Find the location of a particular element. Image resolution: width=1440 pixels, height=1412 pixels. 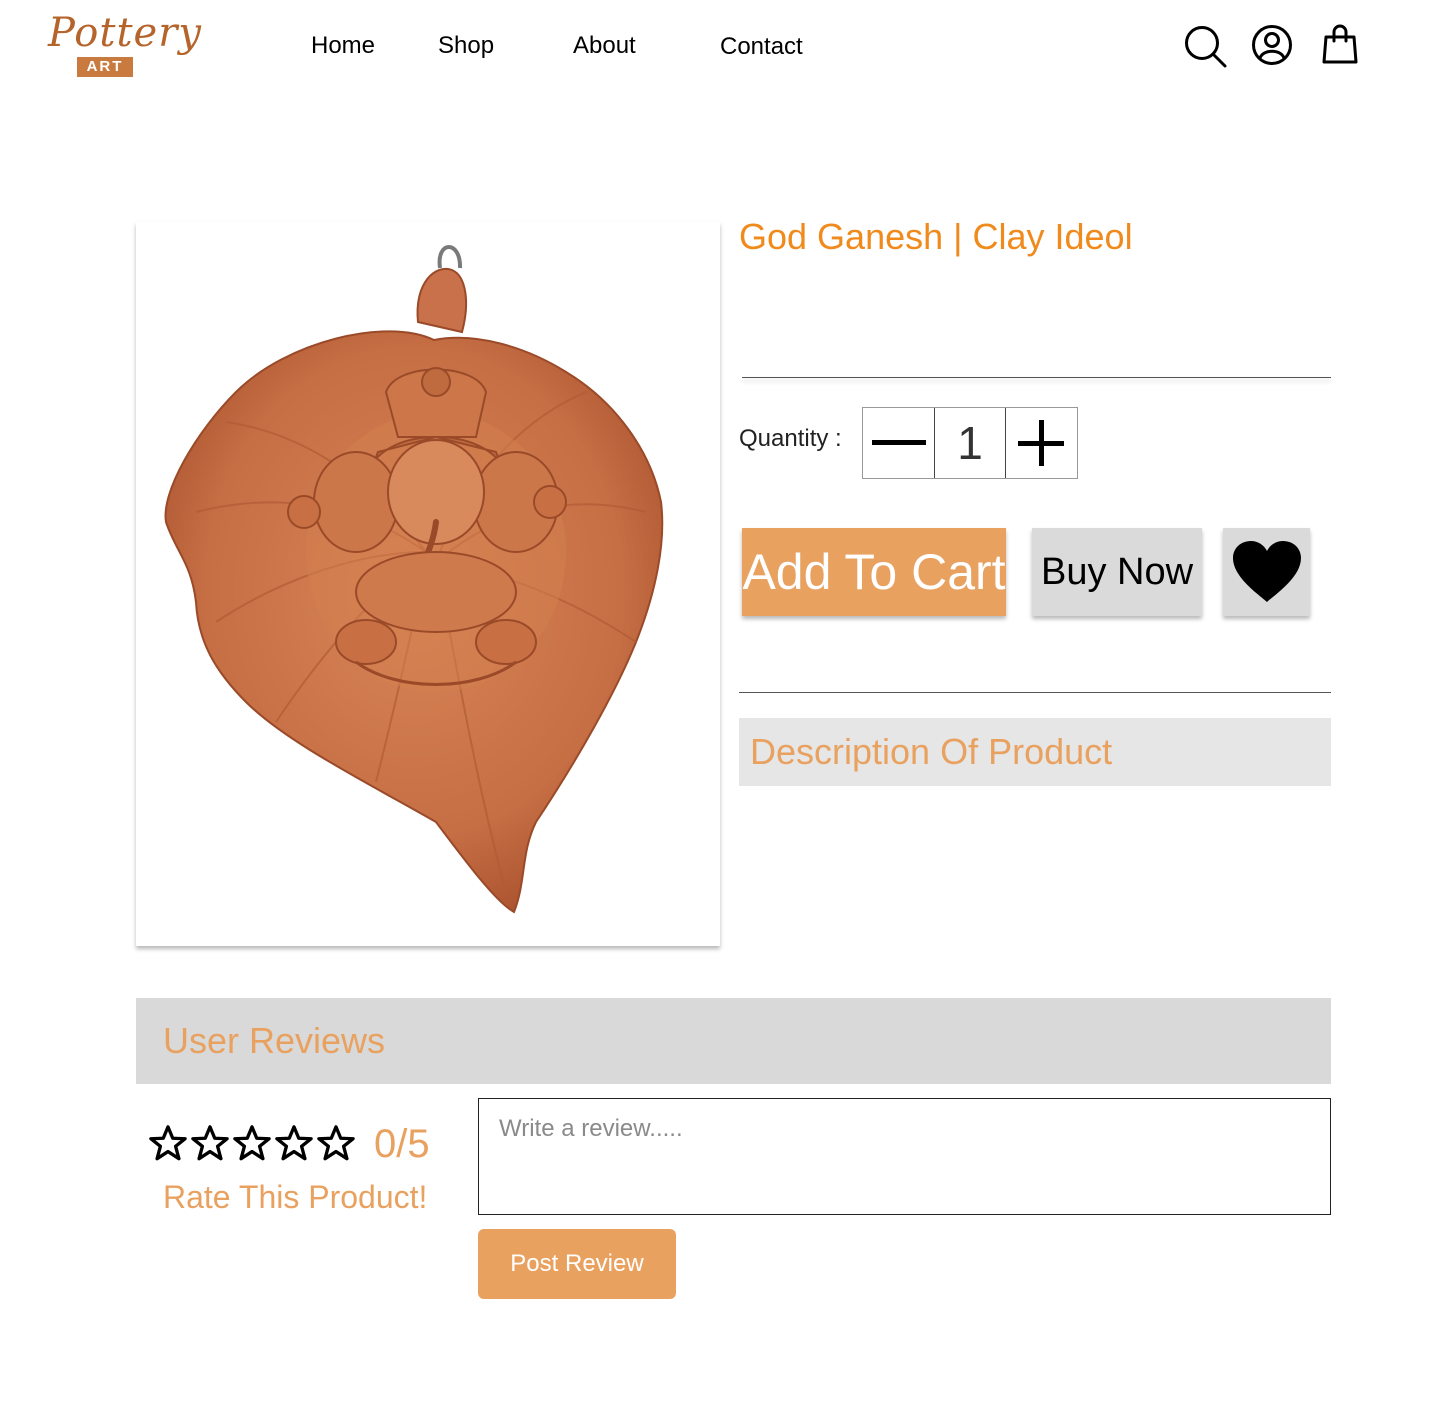

search-icon is located at coordinates (1206, 47).